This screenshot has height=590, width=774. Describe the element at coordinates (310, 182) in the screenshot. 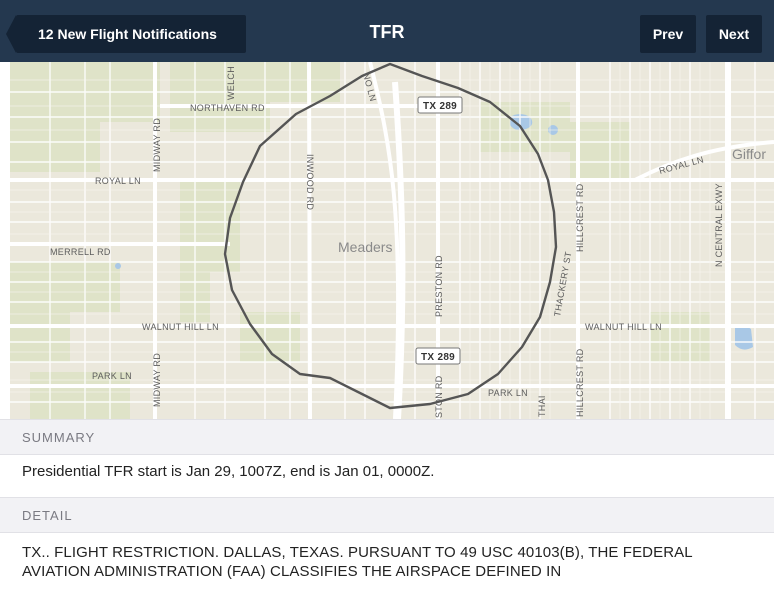

I see `road-label-inwood: INWOOD RD` at that location.